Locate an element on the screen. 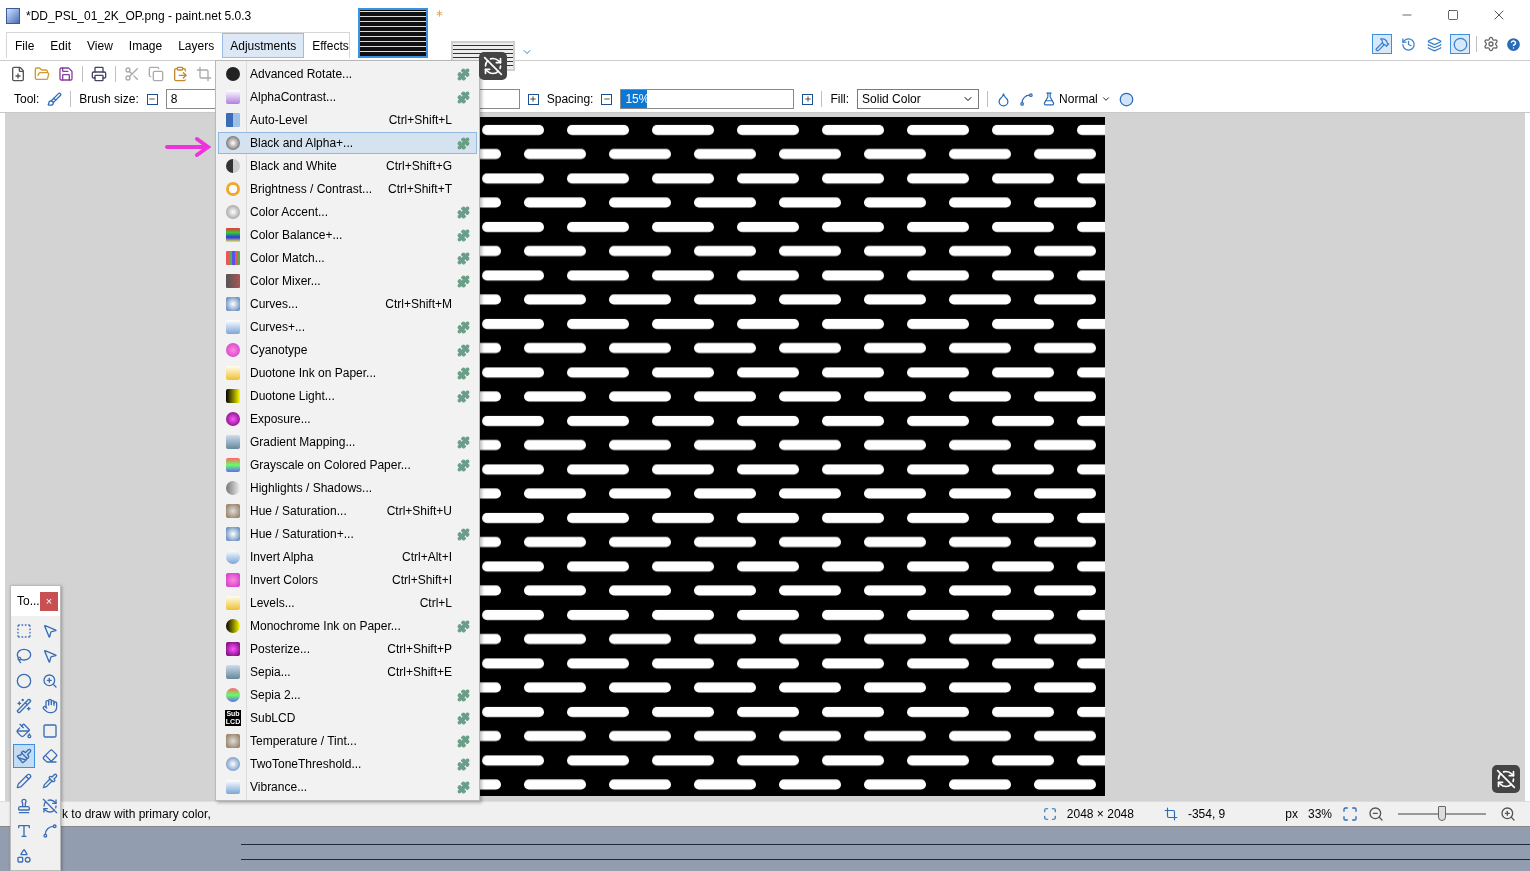 This screenshot has width=1530, height=871. hammer-icon is located at coordinates (1382, 44).